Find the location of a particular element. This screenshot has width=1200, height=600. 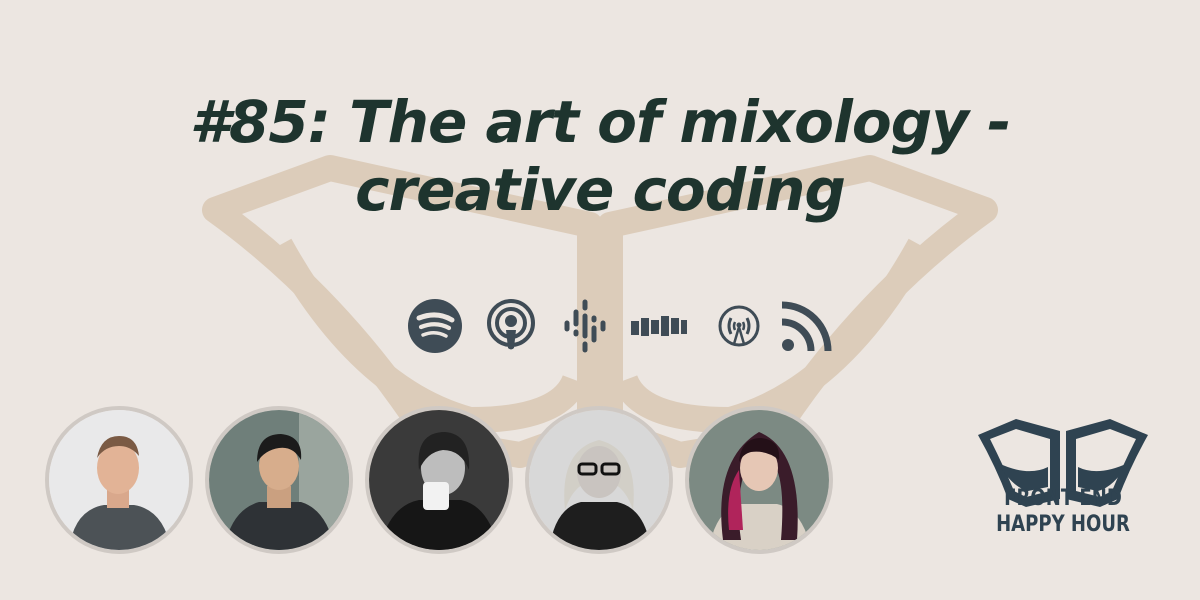

brand-line-2: HAPPY HOUR is located at coordinates (1063, 524).